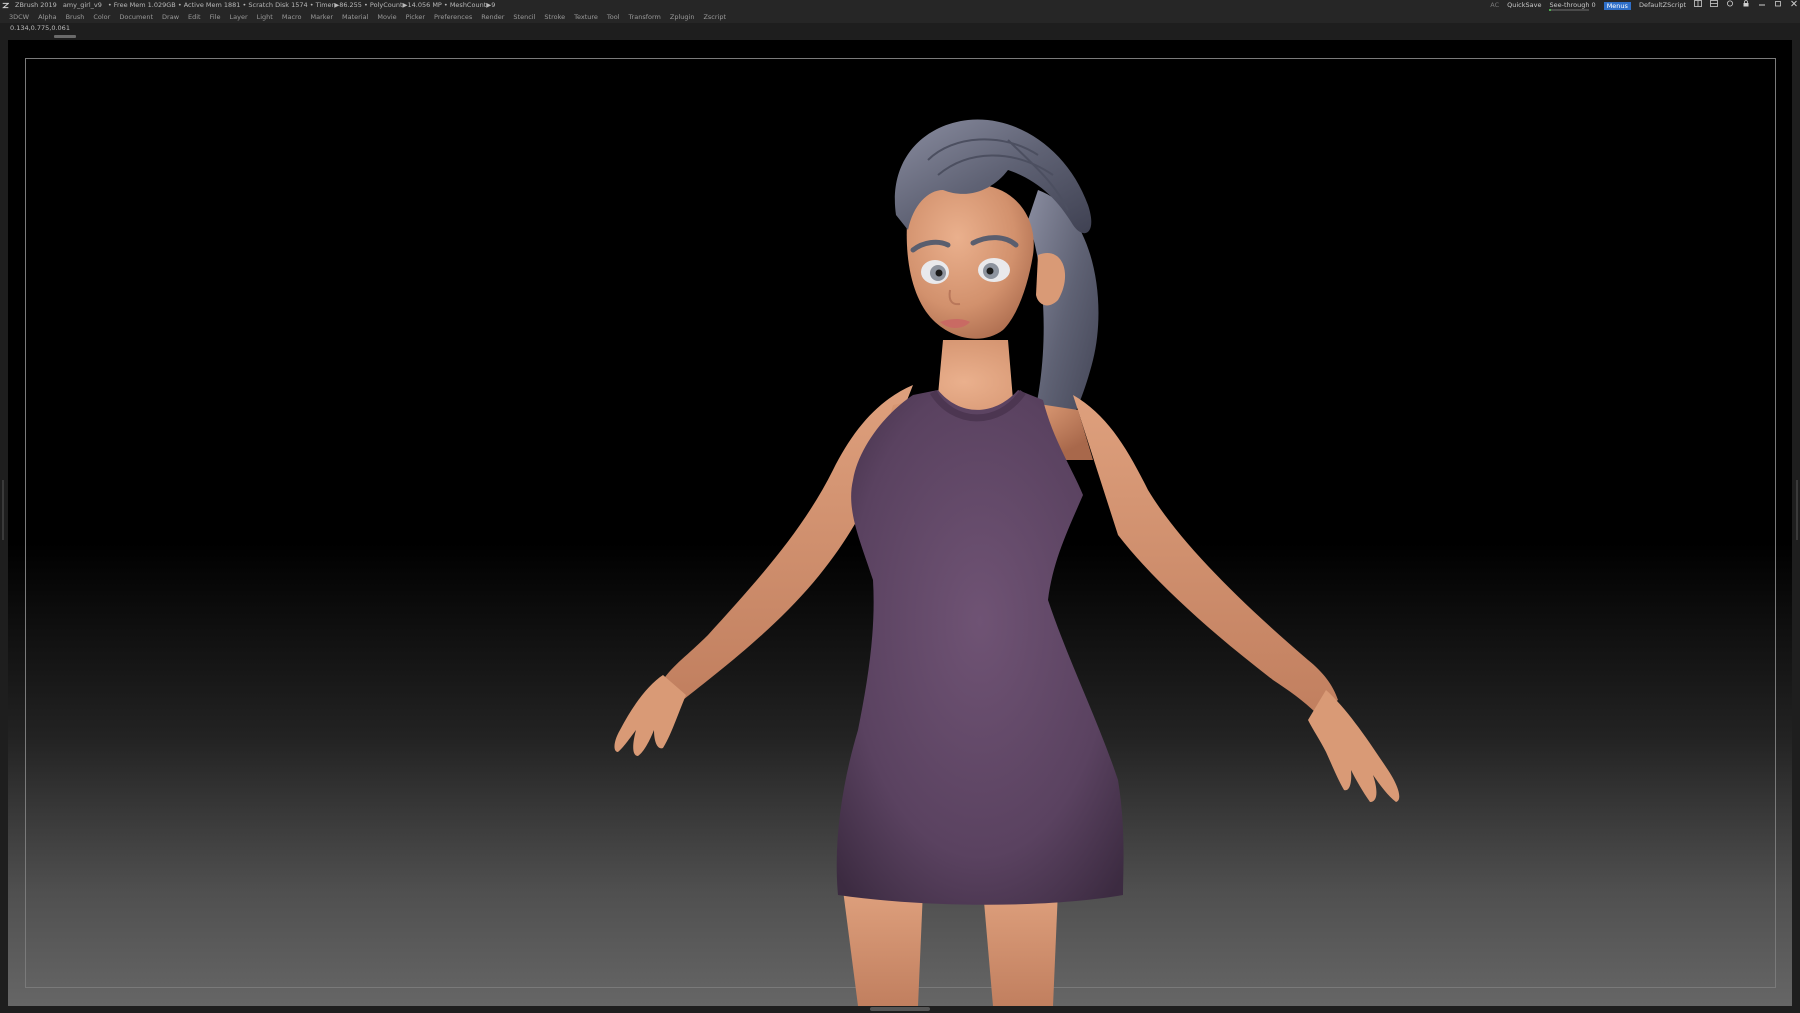 The image size is (1800, 1013). I want to click on menu-item-preferences: Preferences, so click(453, 17).